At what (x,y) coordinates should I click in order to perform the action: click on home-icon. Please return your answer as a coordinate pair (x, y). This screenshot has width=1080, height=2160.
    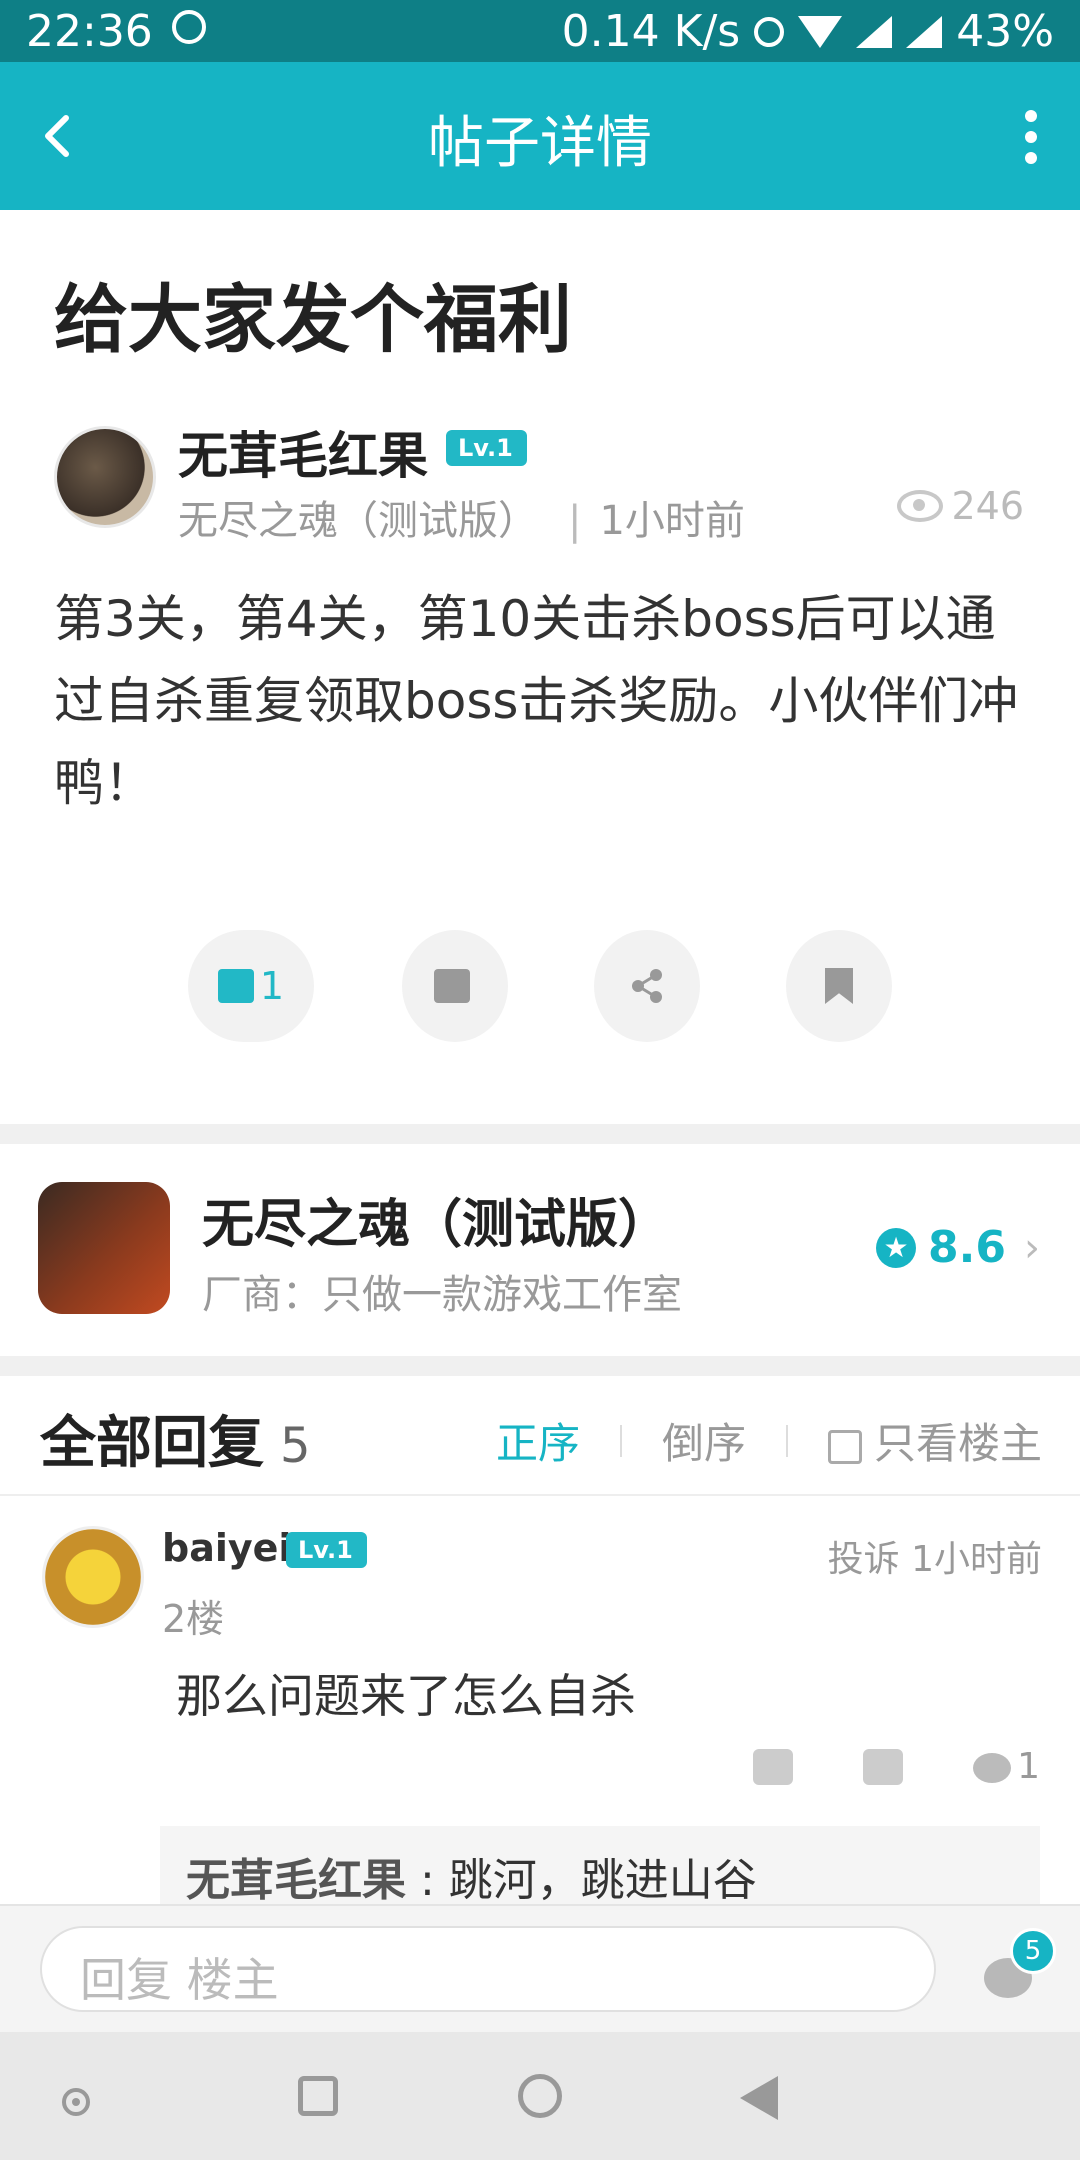
    Looking at the image, I should click on (540, 2096).